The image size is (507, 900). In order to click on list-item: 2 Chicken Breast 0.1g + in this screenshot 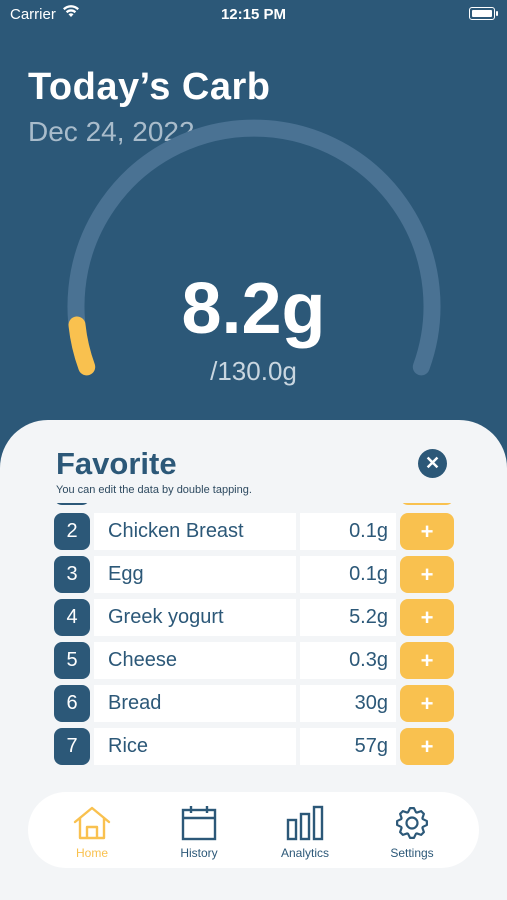, I will do `click(254, 531)`.